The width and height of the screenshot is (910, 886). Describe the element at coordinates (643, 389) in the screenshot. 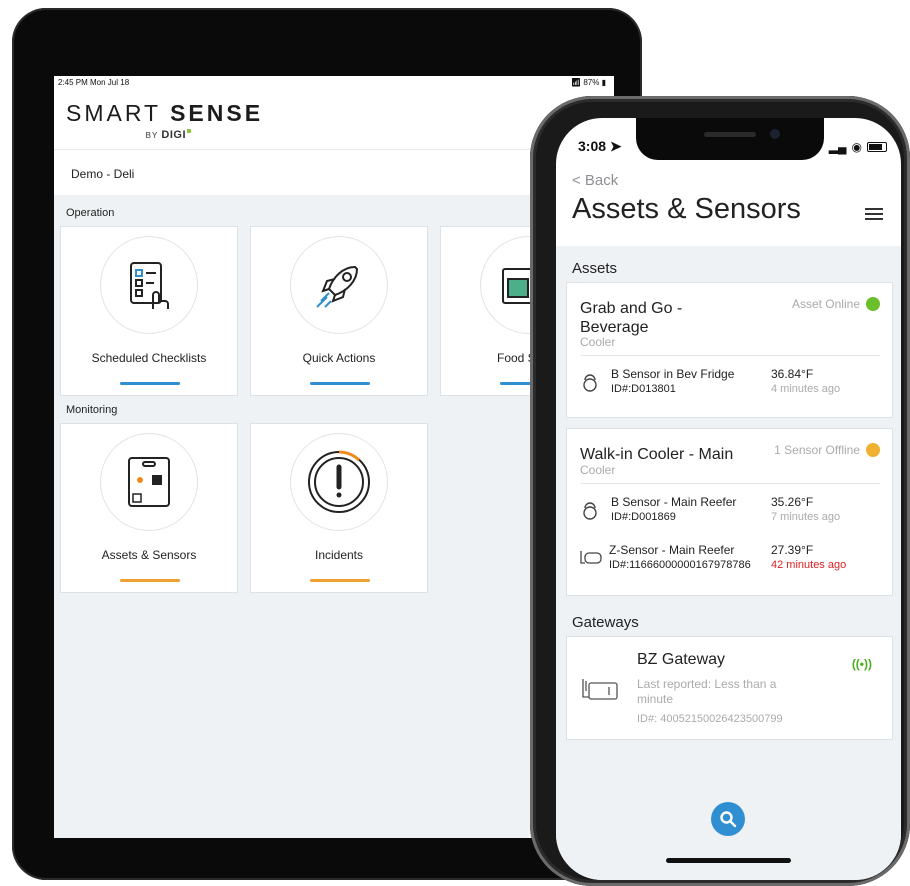

I see `sensor-id: ID#:D013801` at that location.